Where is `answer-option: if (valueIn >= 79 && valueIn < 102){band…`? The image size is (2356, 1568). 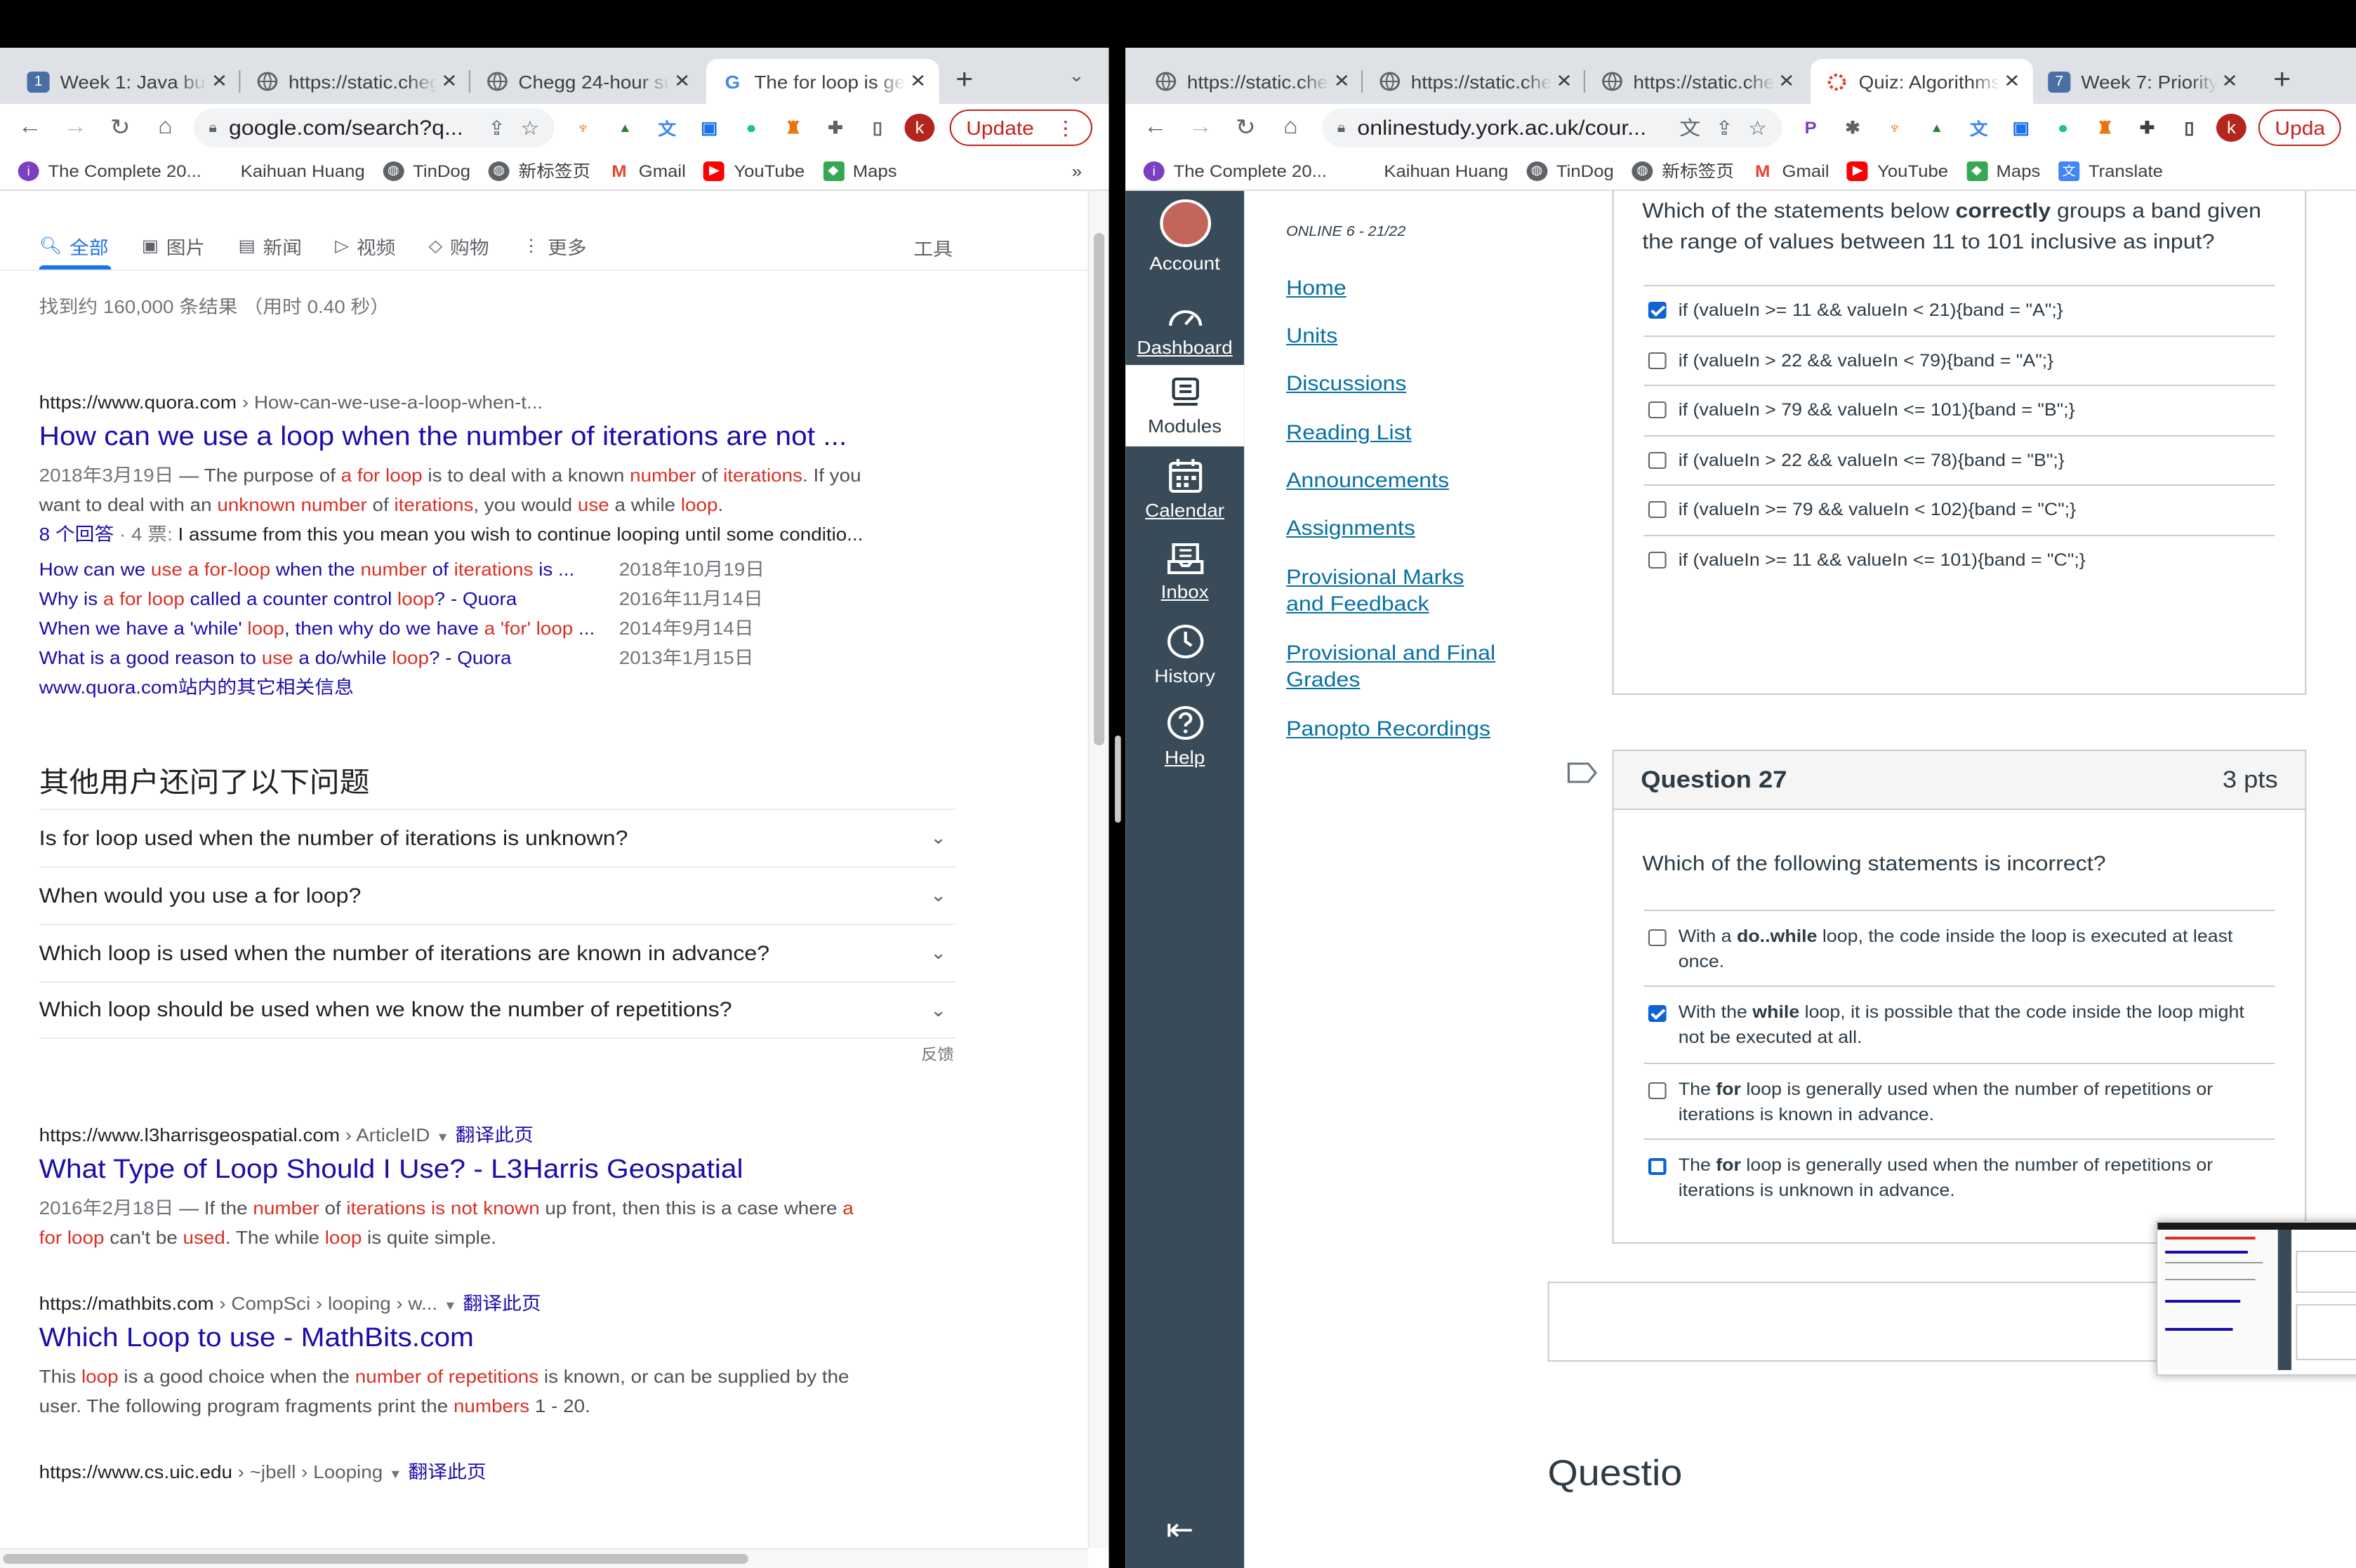 answer-option: if (valueIn >= 79 && valueIn < 102){band… is located at coordinates (1959, 508).